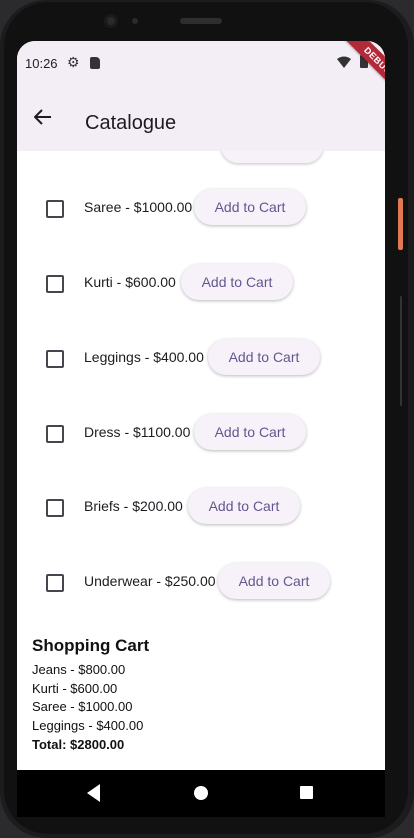  I want to click on nav-recents-icon, so click(306, 792).